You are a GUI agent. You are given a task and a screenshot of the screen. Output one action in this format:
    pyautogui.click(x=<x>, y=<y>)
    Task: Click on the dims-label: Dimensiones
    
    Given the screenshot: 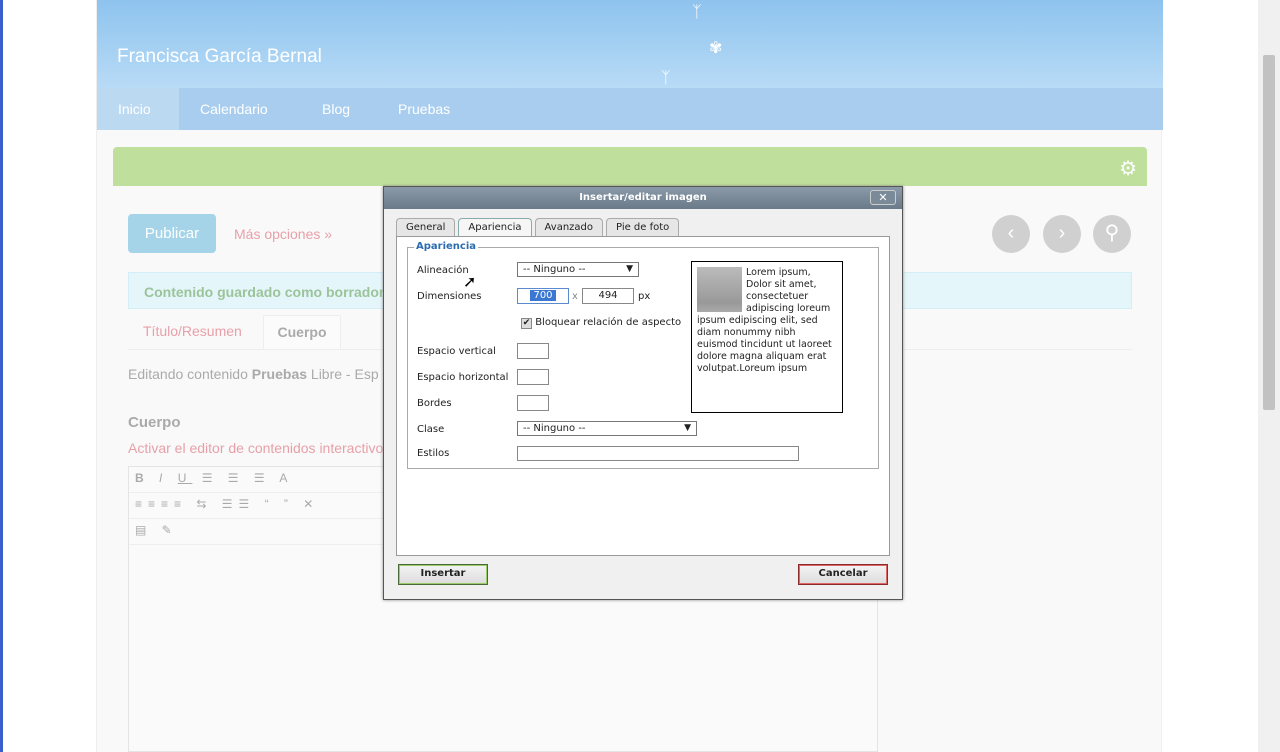 What is the action you would take?
    pyautogui.click(x=449, y=296)
    